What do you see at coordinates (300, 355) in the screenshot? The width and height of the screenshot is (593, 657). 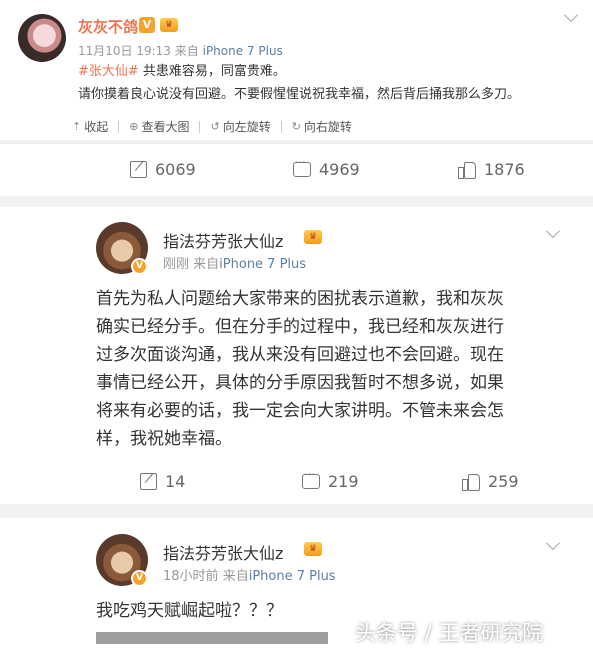 I see `post-line: 过多次面谈沟通，我从来没有回避过也不会回避。现在` at bounding box center [300, 355].